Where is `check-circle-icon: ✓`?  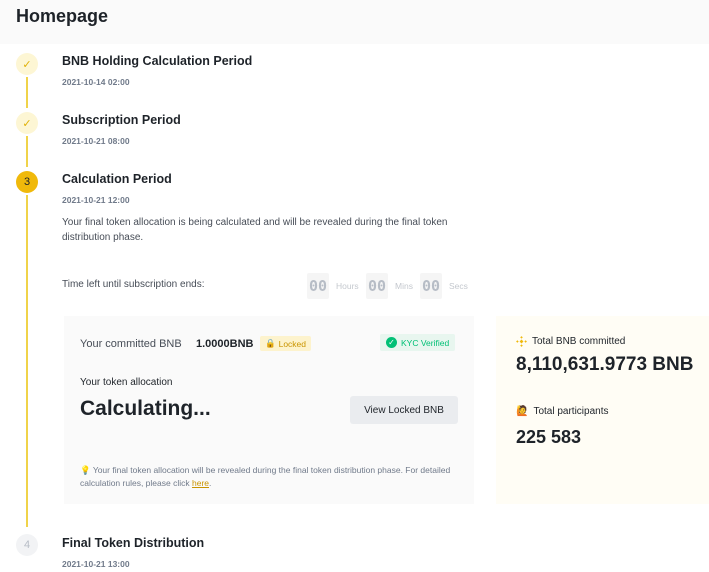
check-circle-icon: ✓ is located at coordinates (391, 342).